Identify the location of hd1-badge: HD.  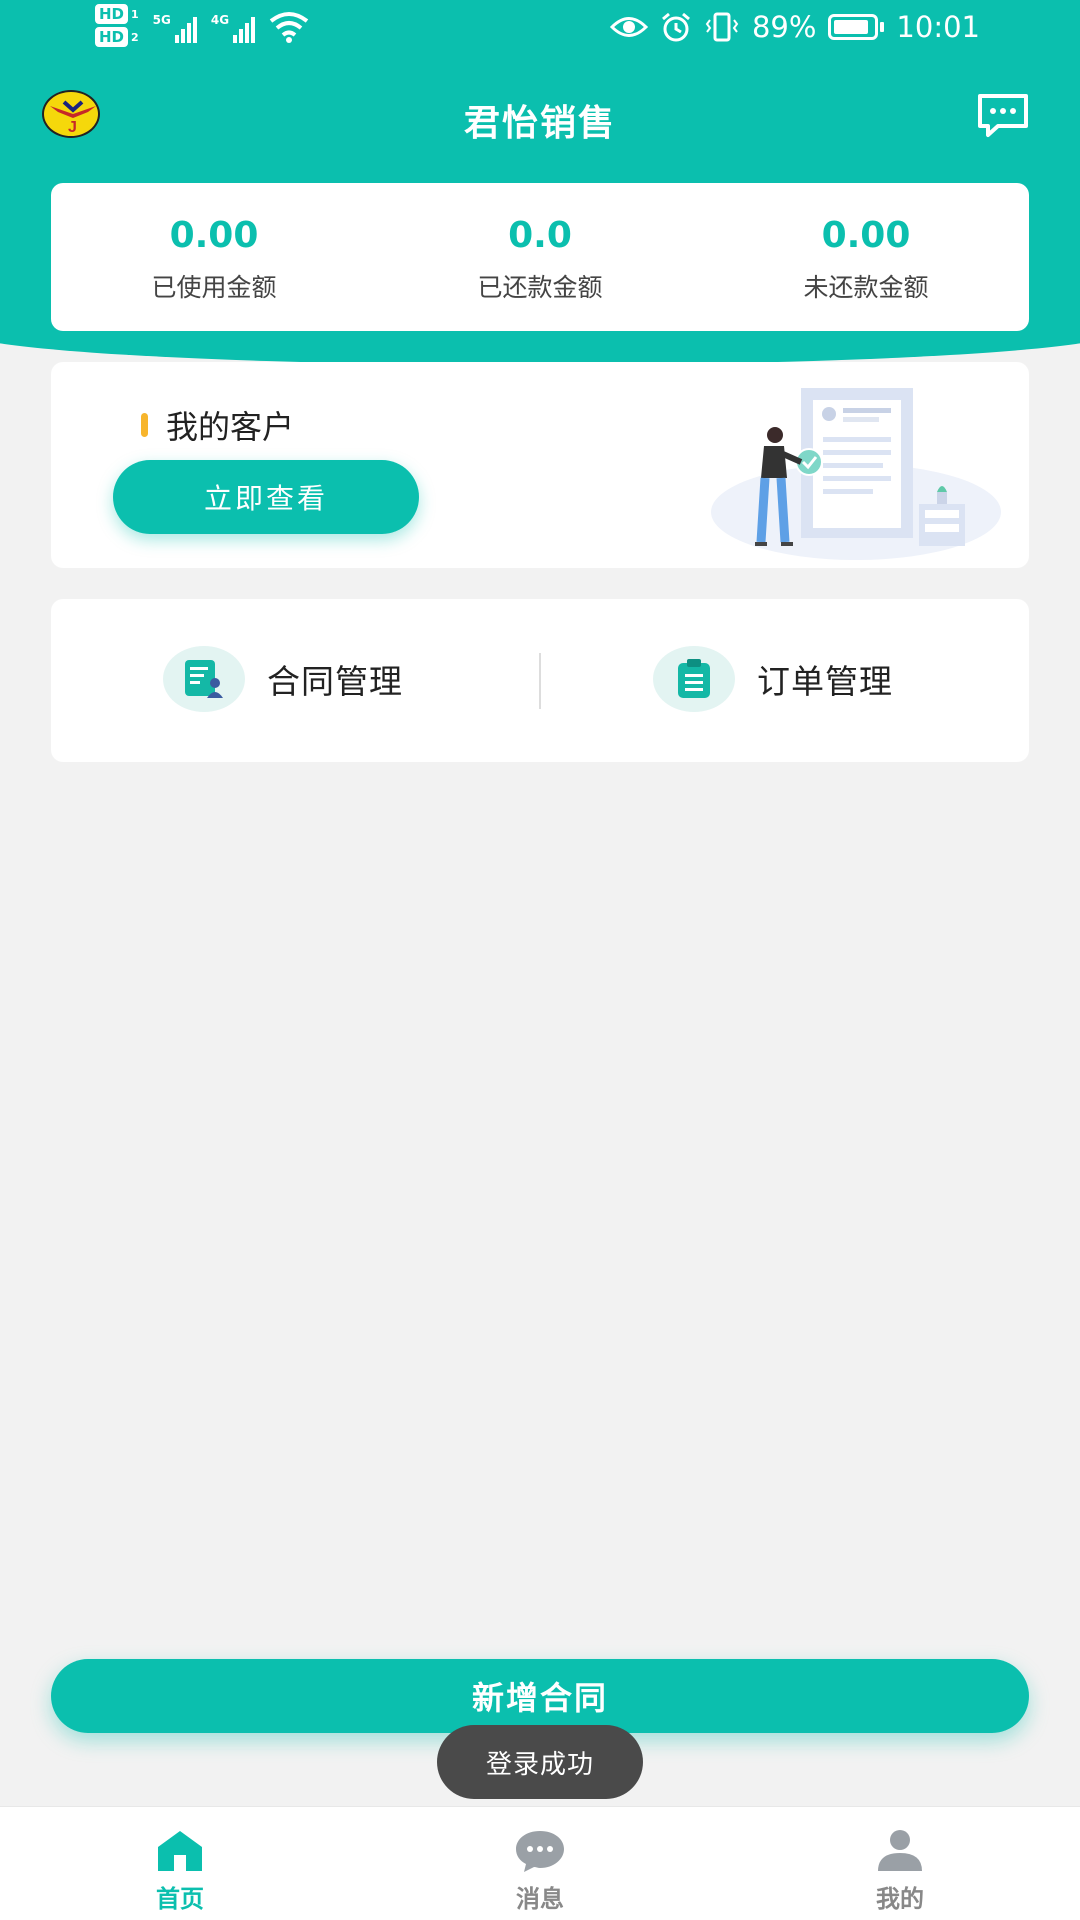
(112, 14).